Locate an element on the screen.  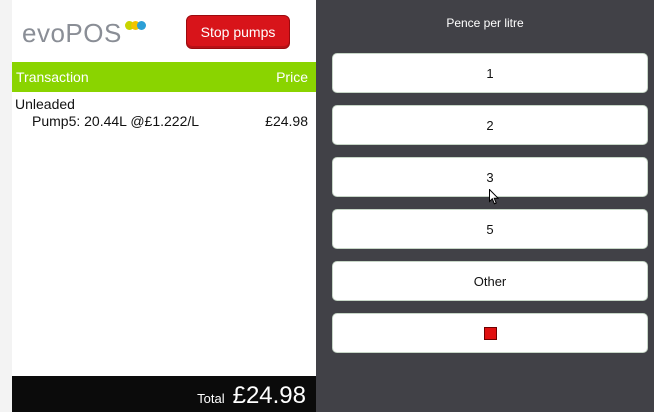
ppl-button-2: 2 is located at coordinates (490, 125).